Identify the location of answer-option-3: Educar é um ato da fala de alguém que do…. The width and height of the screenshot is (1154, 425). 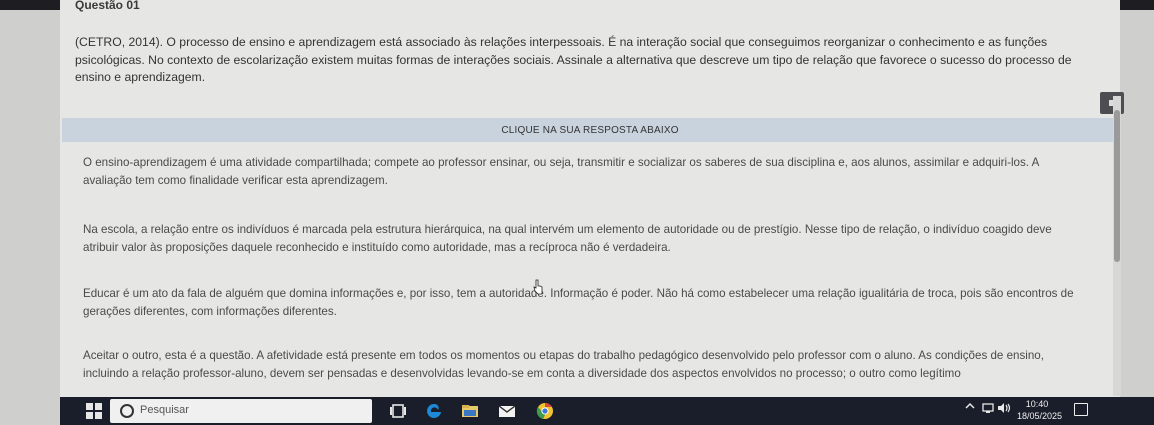
(583, 303).